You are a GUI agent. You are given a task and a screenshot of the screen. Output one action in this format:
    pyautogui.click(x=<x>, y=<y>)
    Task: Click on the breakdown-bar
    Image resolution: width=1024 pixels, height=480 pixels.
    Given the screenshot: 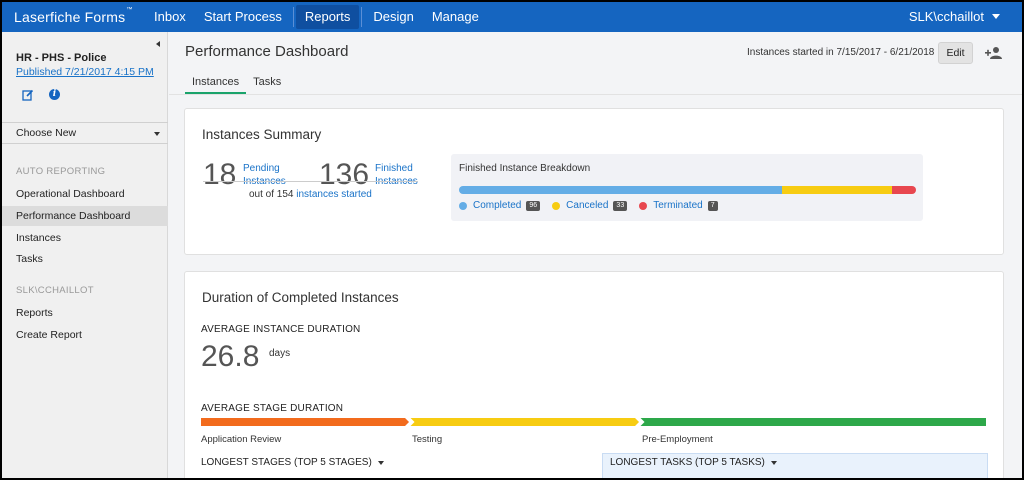 What is the action you would take?
    pyautogui.click(x=687, y=190)
    